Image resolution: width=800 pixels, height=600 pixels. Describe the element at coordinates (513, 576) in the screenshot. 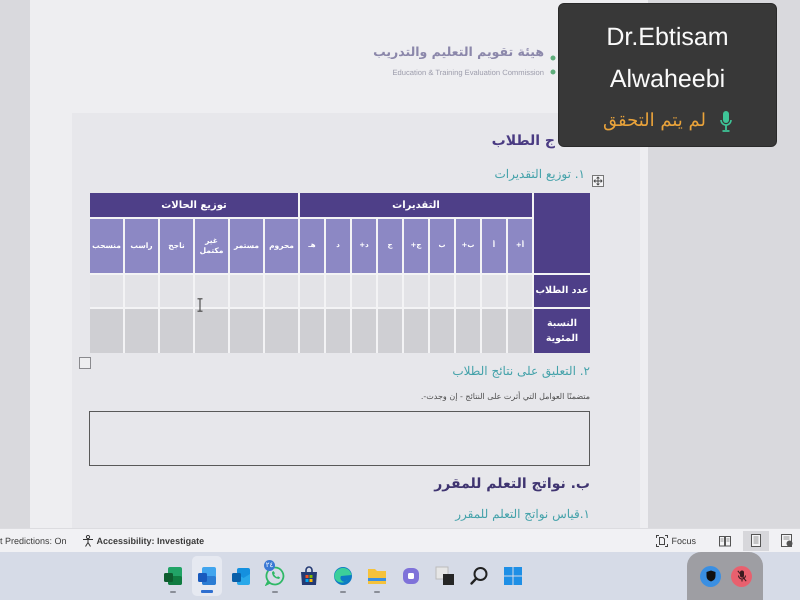

I see `start-menu-icon` at that location.